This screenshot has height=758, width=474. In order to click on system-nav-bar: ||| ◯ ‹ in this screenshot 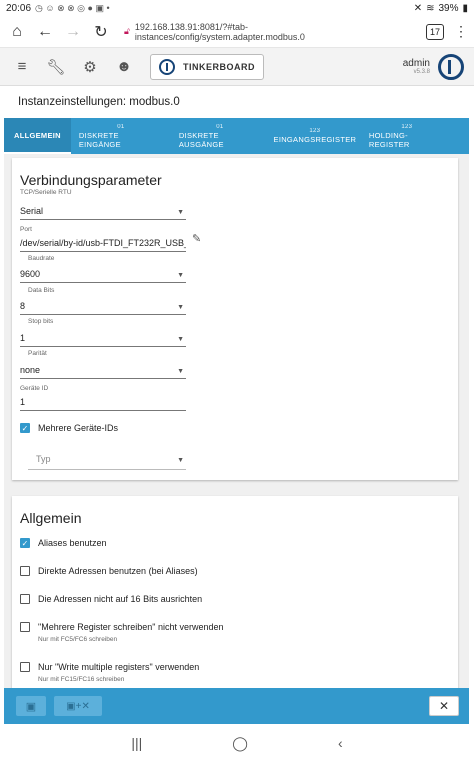, I will do `click(237, 743)`.